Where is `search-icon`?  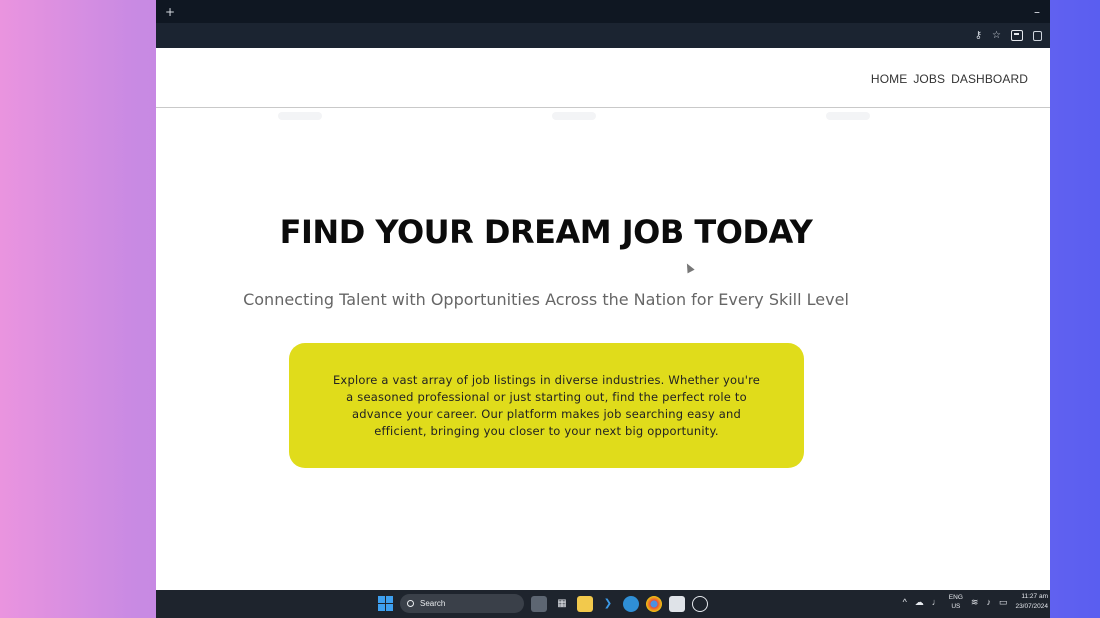 search-icon is located at coordinates (410, 603).